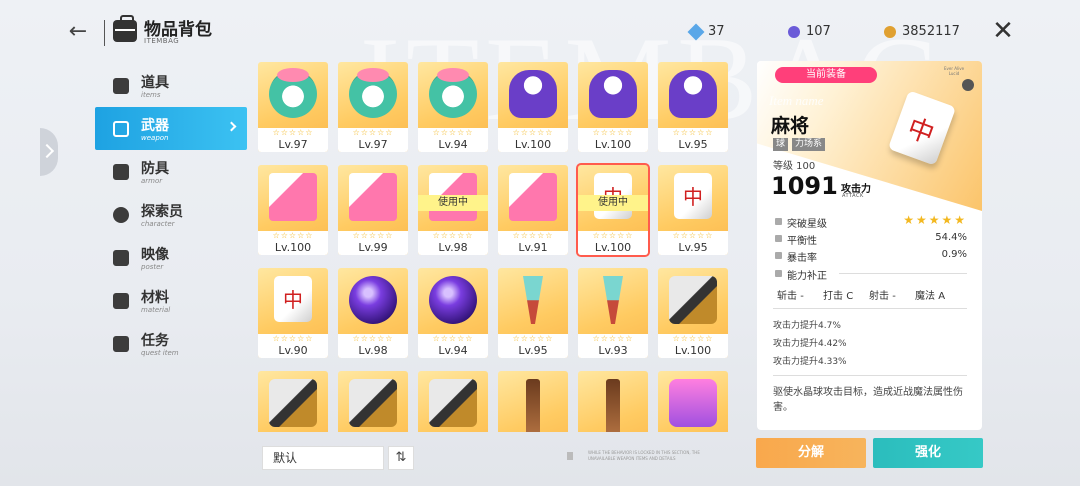 Image resolution: width=1080 pixels, height=486 pixels. Describe the element at coordinates (533, 247) in the screenshot. I see `item-level: Lv.91` at that location.